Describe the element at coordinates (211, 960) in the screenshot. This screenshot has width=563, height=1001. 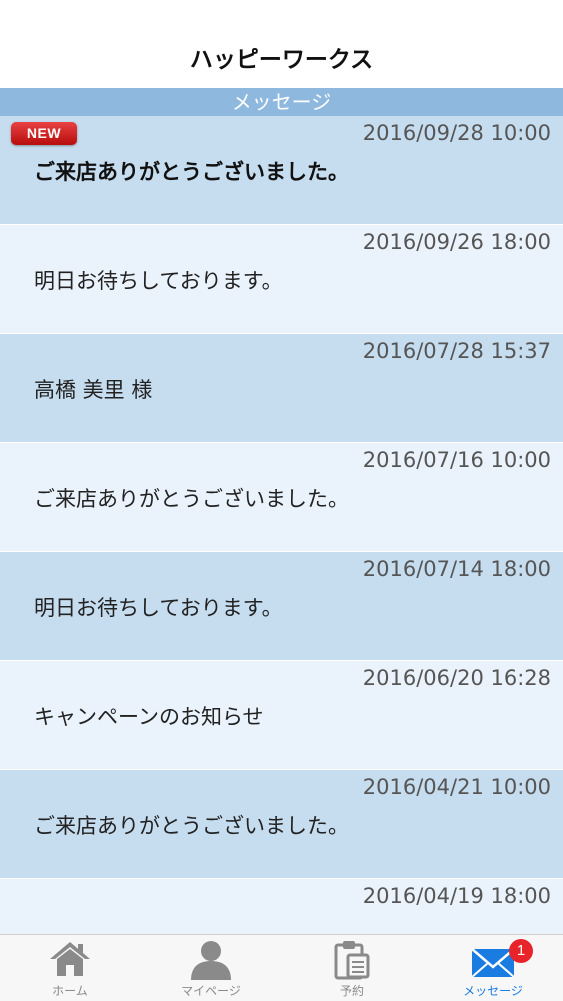
I see `person-icon` at that location.